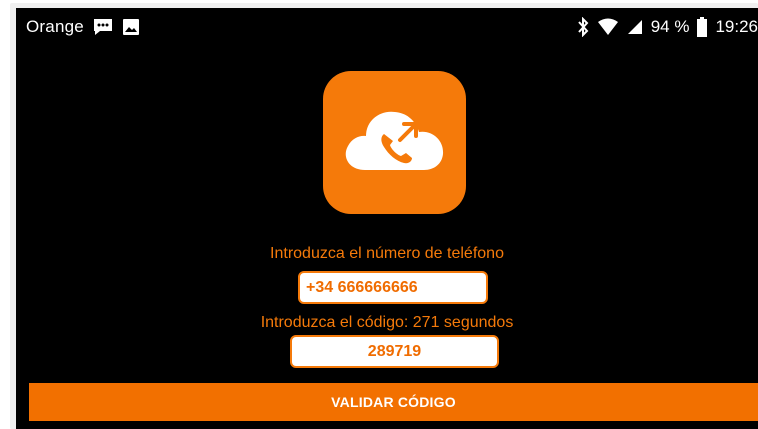 Image resolution: width=758 pixels, height=429 pixels. What do you see at coordinates (608, 27) in the screenshot?
I see `wifi-icon` at bounding box center [608, 27].